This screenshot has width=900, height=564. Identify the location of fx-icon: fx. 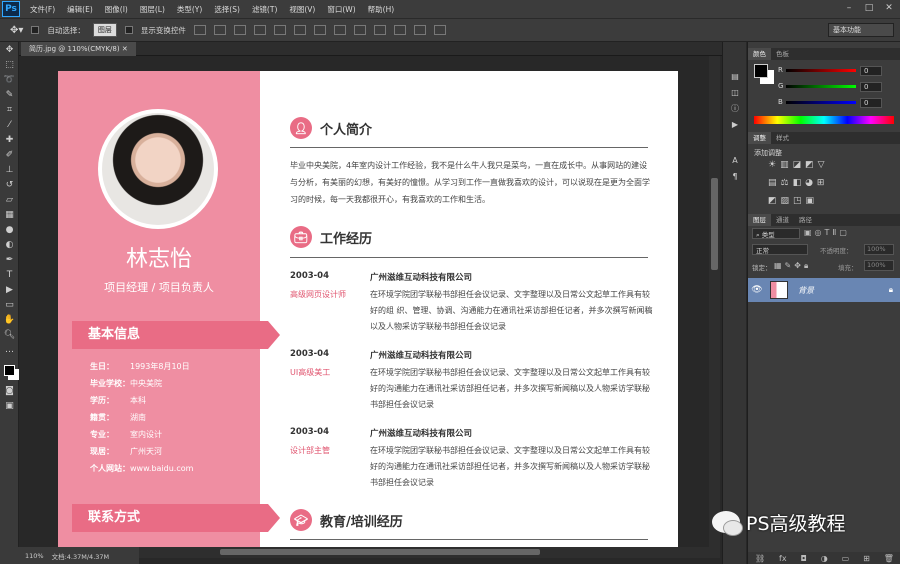
(783, 558).